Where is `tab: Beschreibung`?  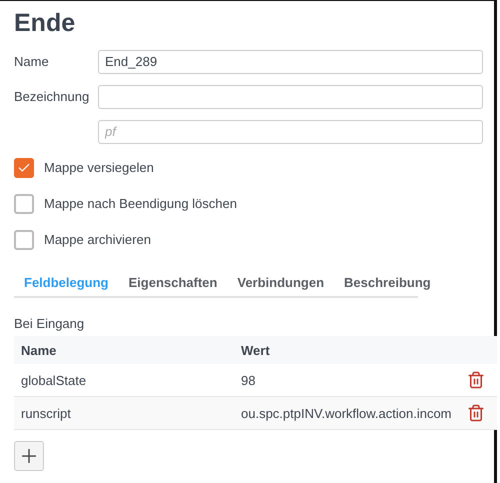
tab: Beschreibung is located at coordinates (387, 283).